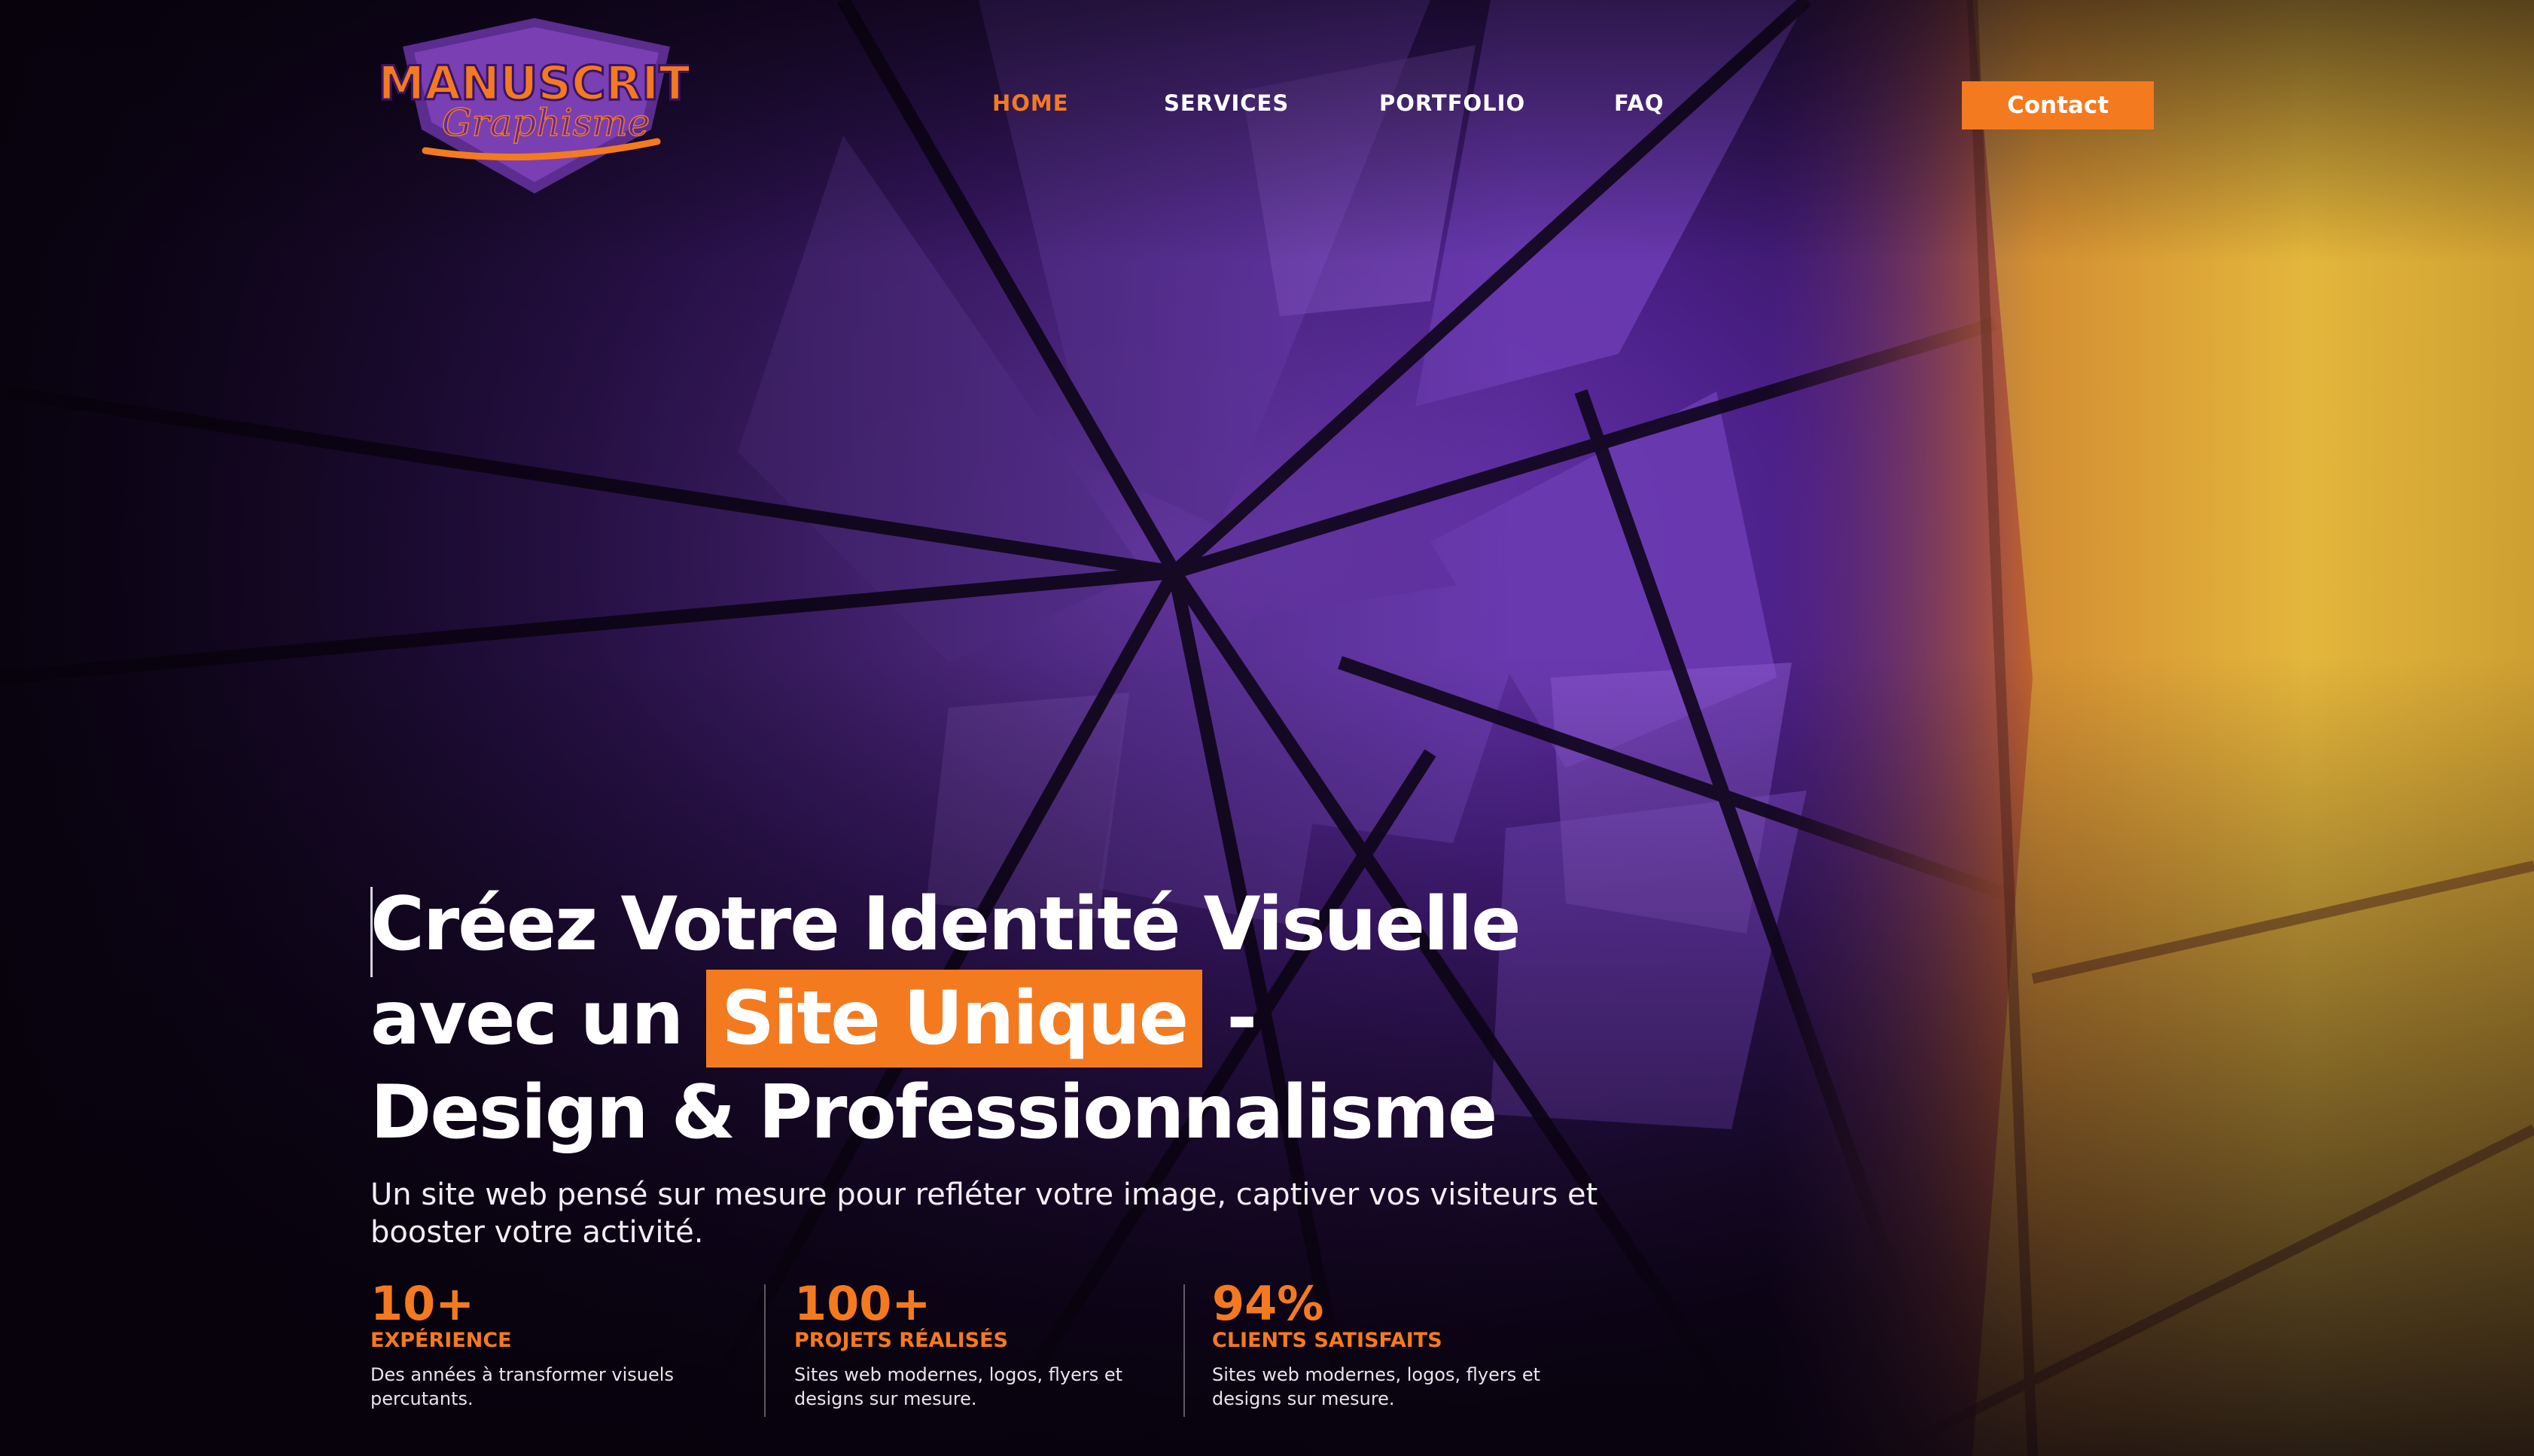  I want to click on headline-line-3: Design & Professionnalisme, so click(933, 1113).